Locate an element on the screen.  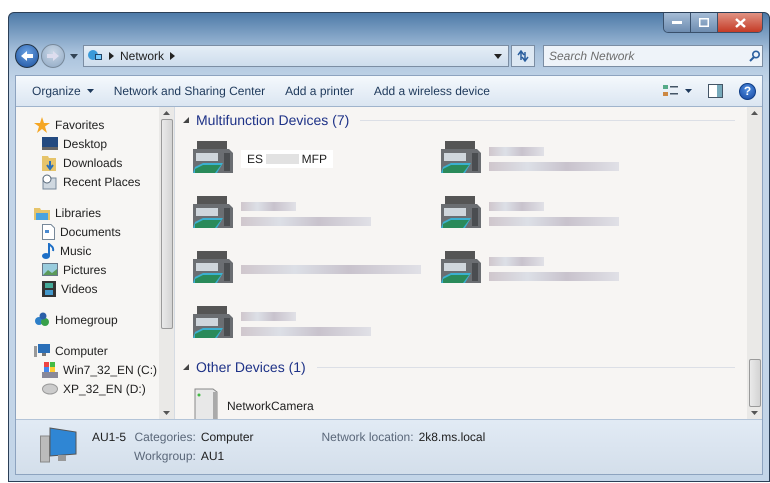
close-button is located at coordinates (740, 22).